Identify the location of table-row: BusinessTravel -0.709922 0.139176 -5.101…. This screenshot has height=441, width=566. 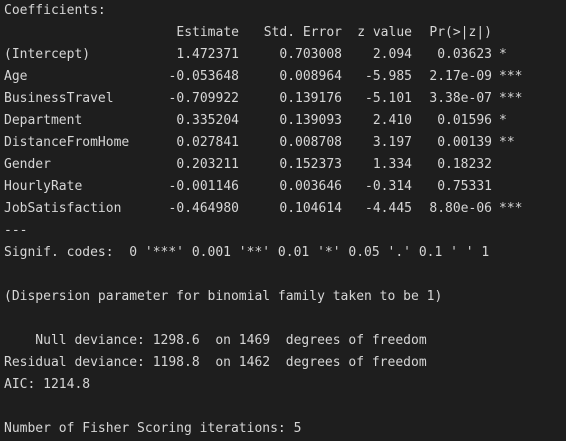
(281, 99).